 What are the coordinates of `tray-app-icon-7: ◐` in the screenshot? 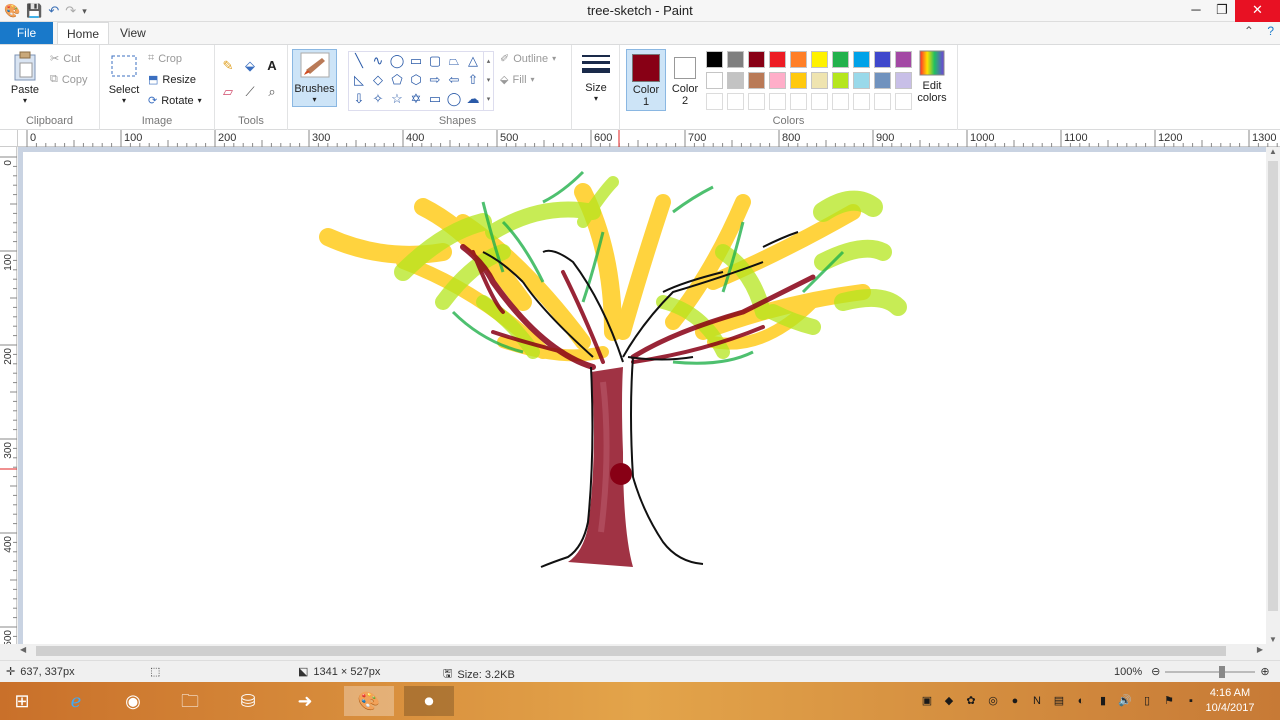 It's located at (1081, 701).